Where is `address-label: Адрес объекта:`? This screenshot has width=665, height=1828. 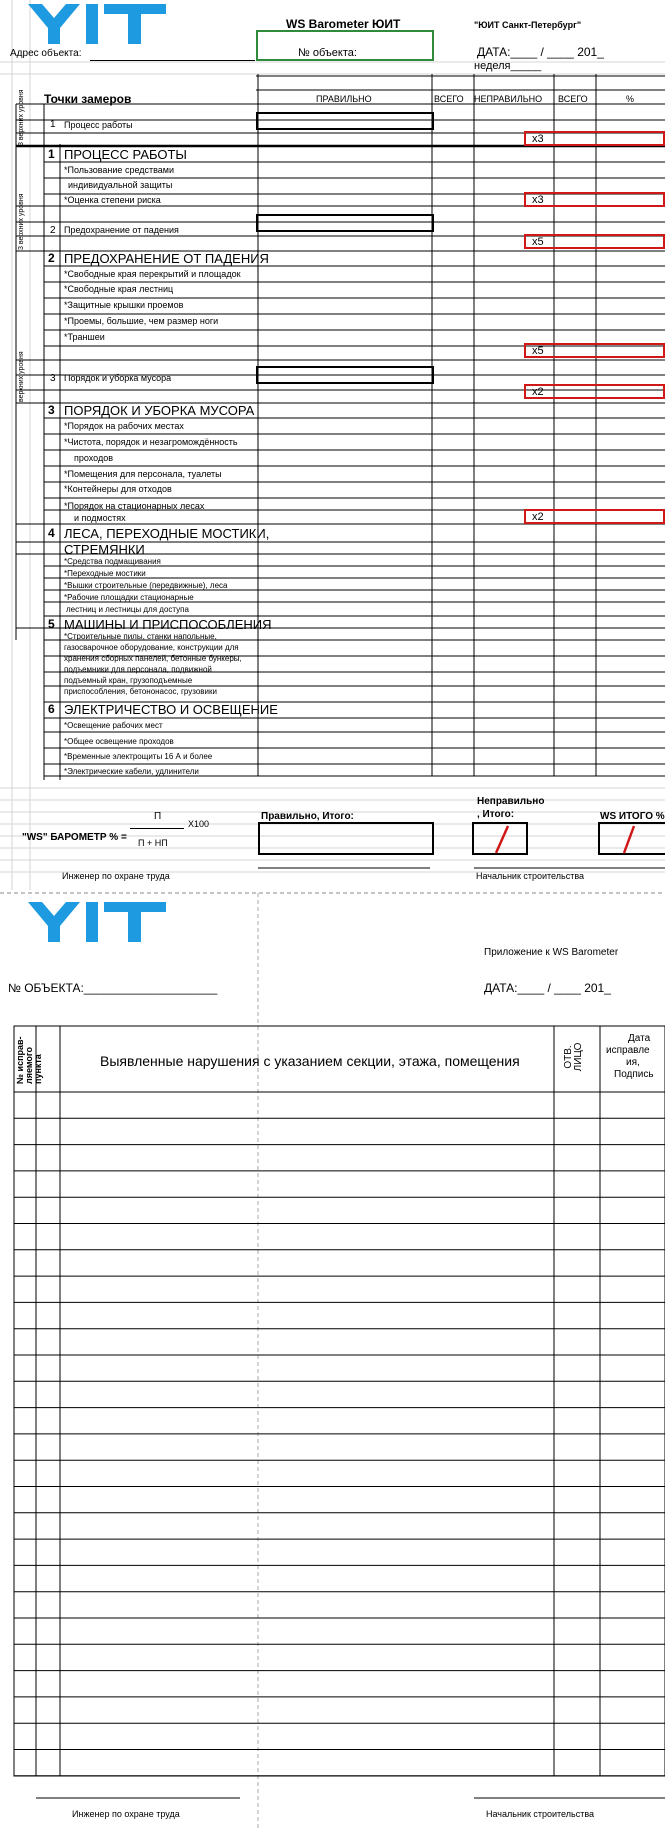
address-label: Адрес объекта: is located at coordinates (46, 53).